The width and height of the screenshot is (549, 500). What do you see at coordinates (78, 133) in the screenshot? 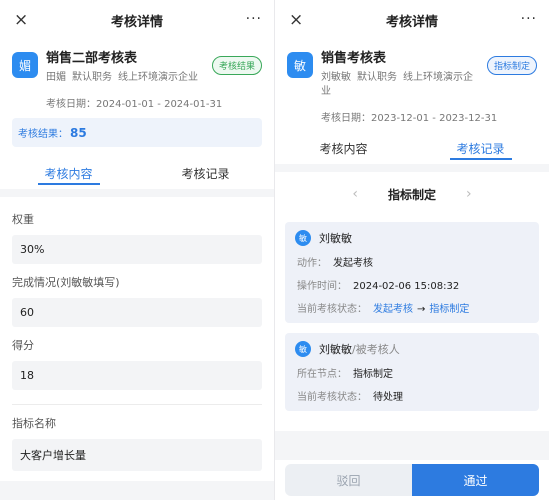
I see `result-value: 85` at bounding box center [78, 133].